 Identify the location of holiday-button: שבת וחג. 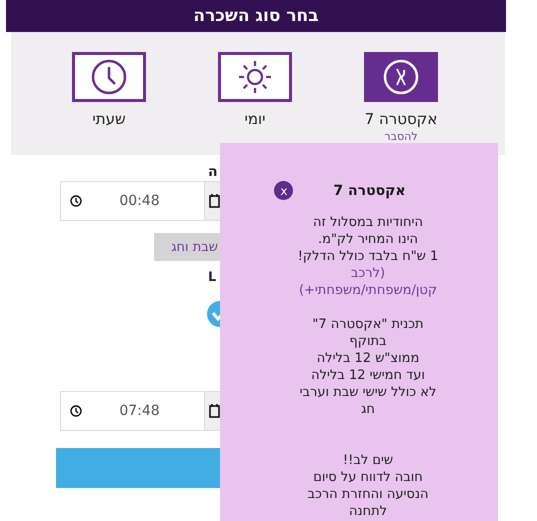
(187, 247).